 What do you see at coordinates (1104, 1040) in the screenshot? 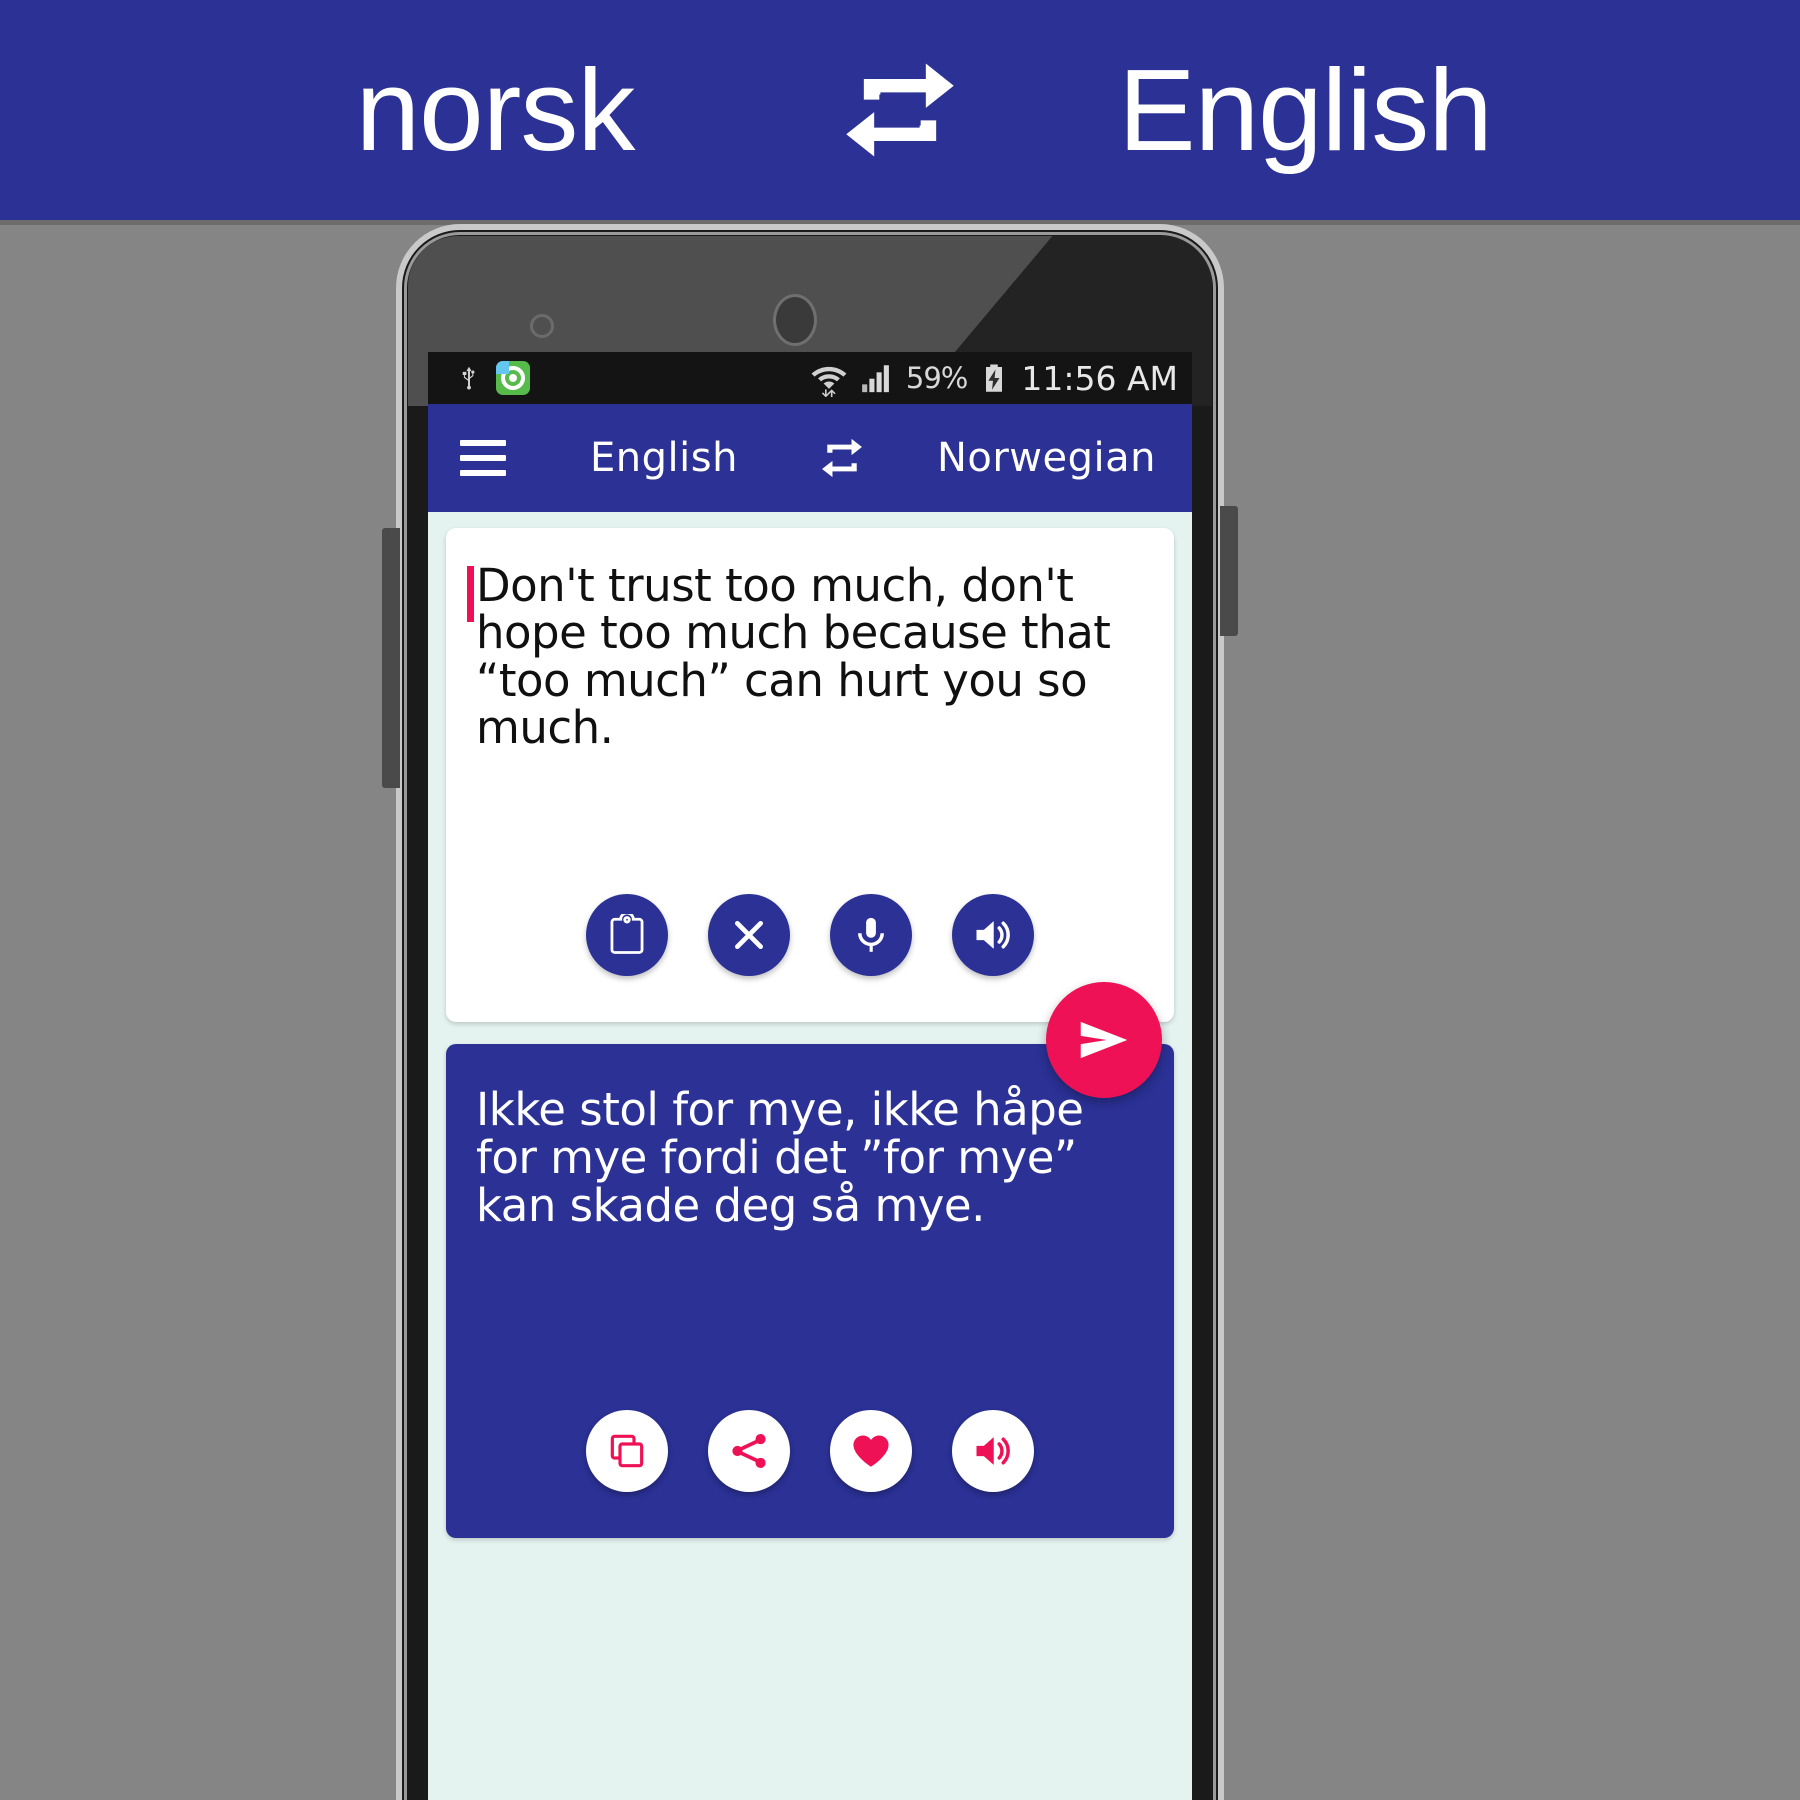
I see `translate-send-button` at bounding box center [1104, 1040].